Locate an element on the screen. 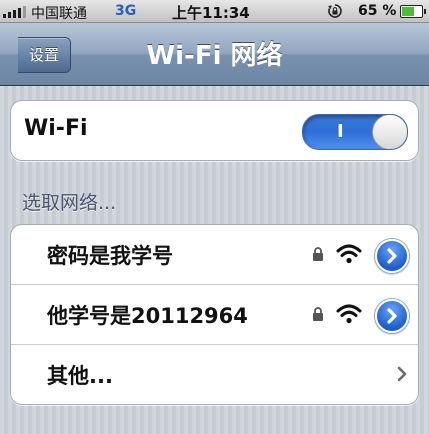  network-type: 3G is located at coordinates (126, 11).